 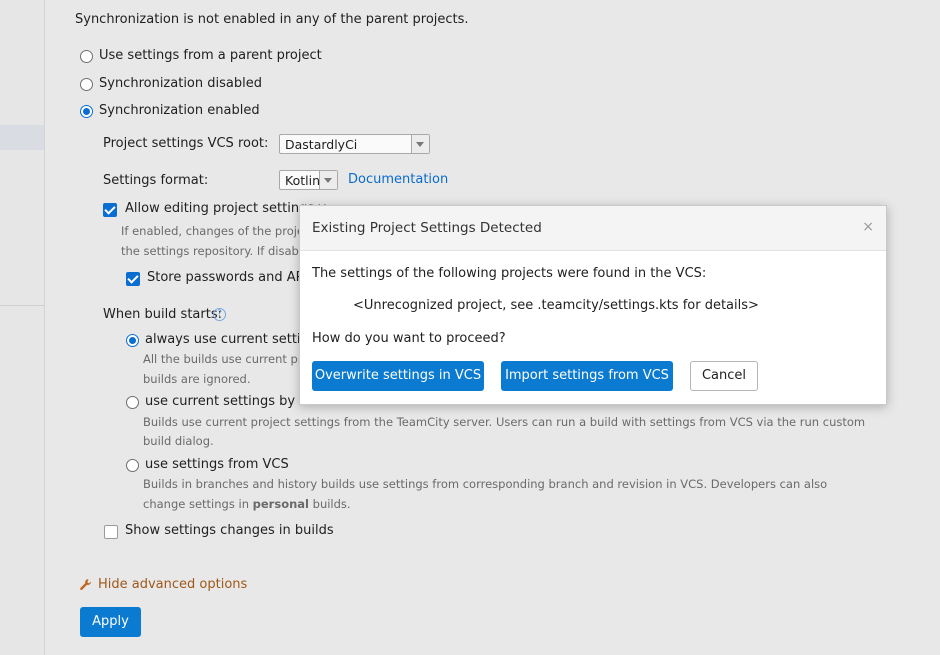 What do you see at coordinates (22, 305) in the screenshot?
I see `sidebar-divider` at bounding box center [22, 305].